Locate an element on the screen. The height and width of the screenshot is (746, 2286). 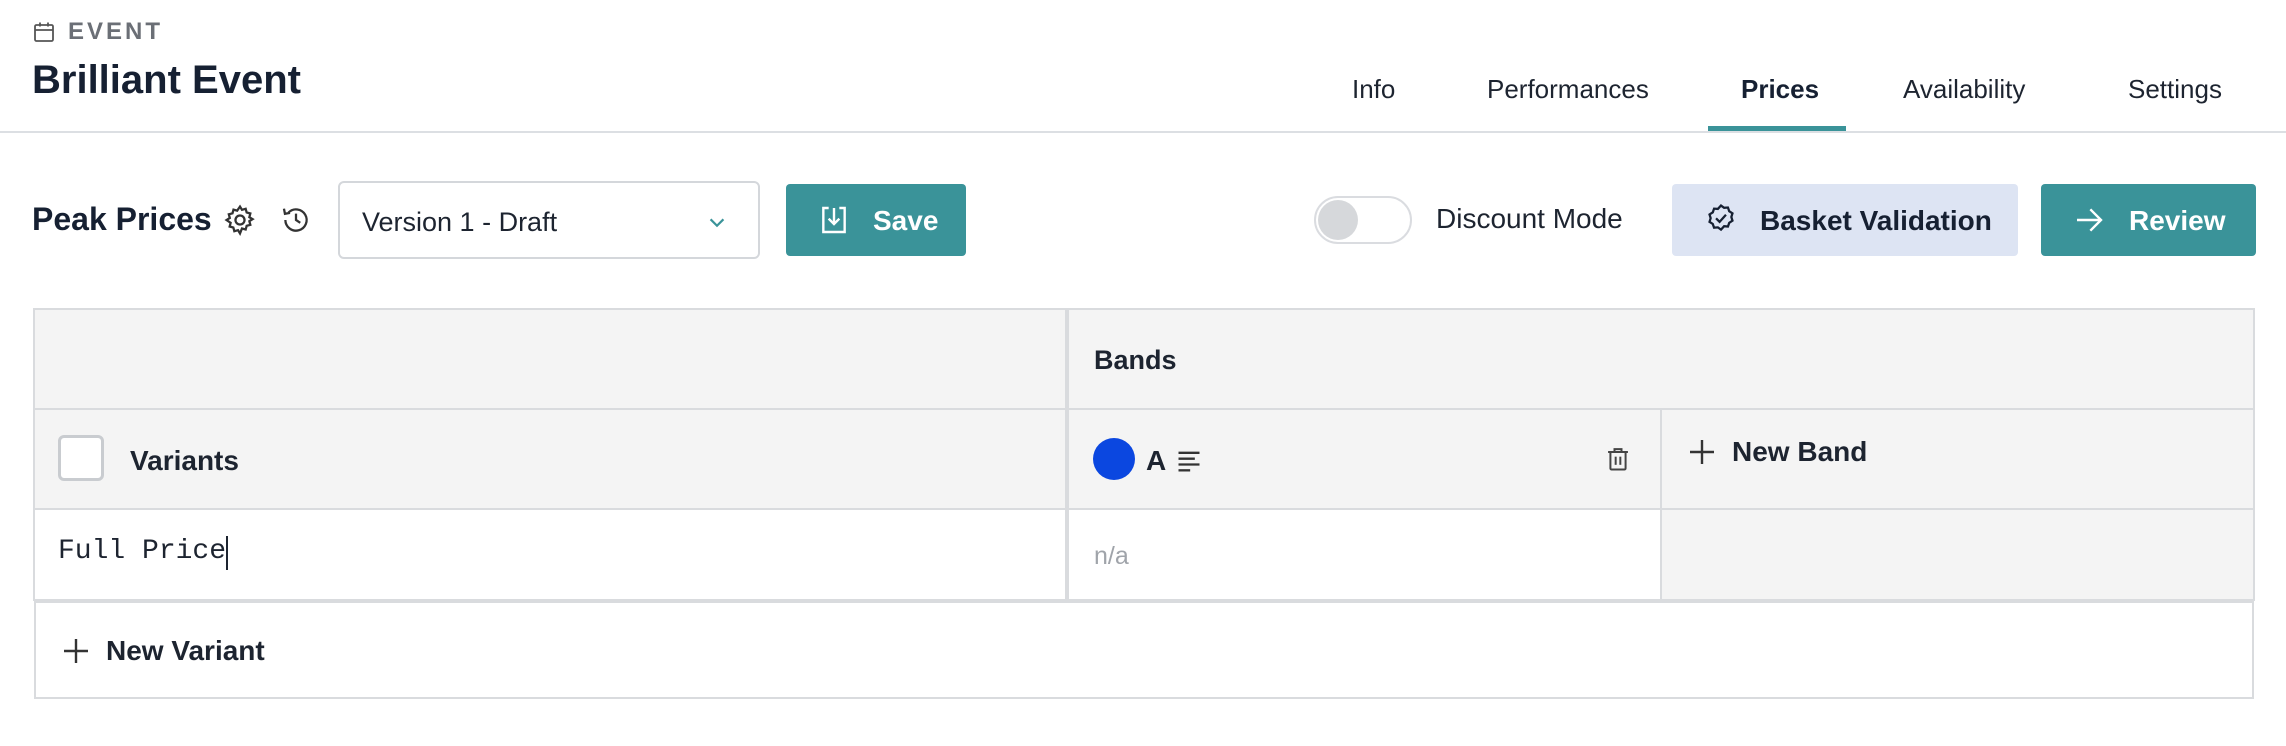
save-button: Save is located at coordinates (876, 220).